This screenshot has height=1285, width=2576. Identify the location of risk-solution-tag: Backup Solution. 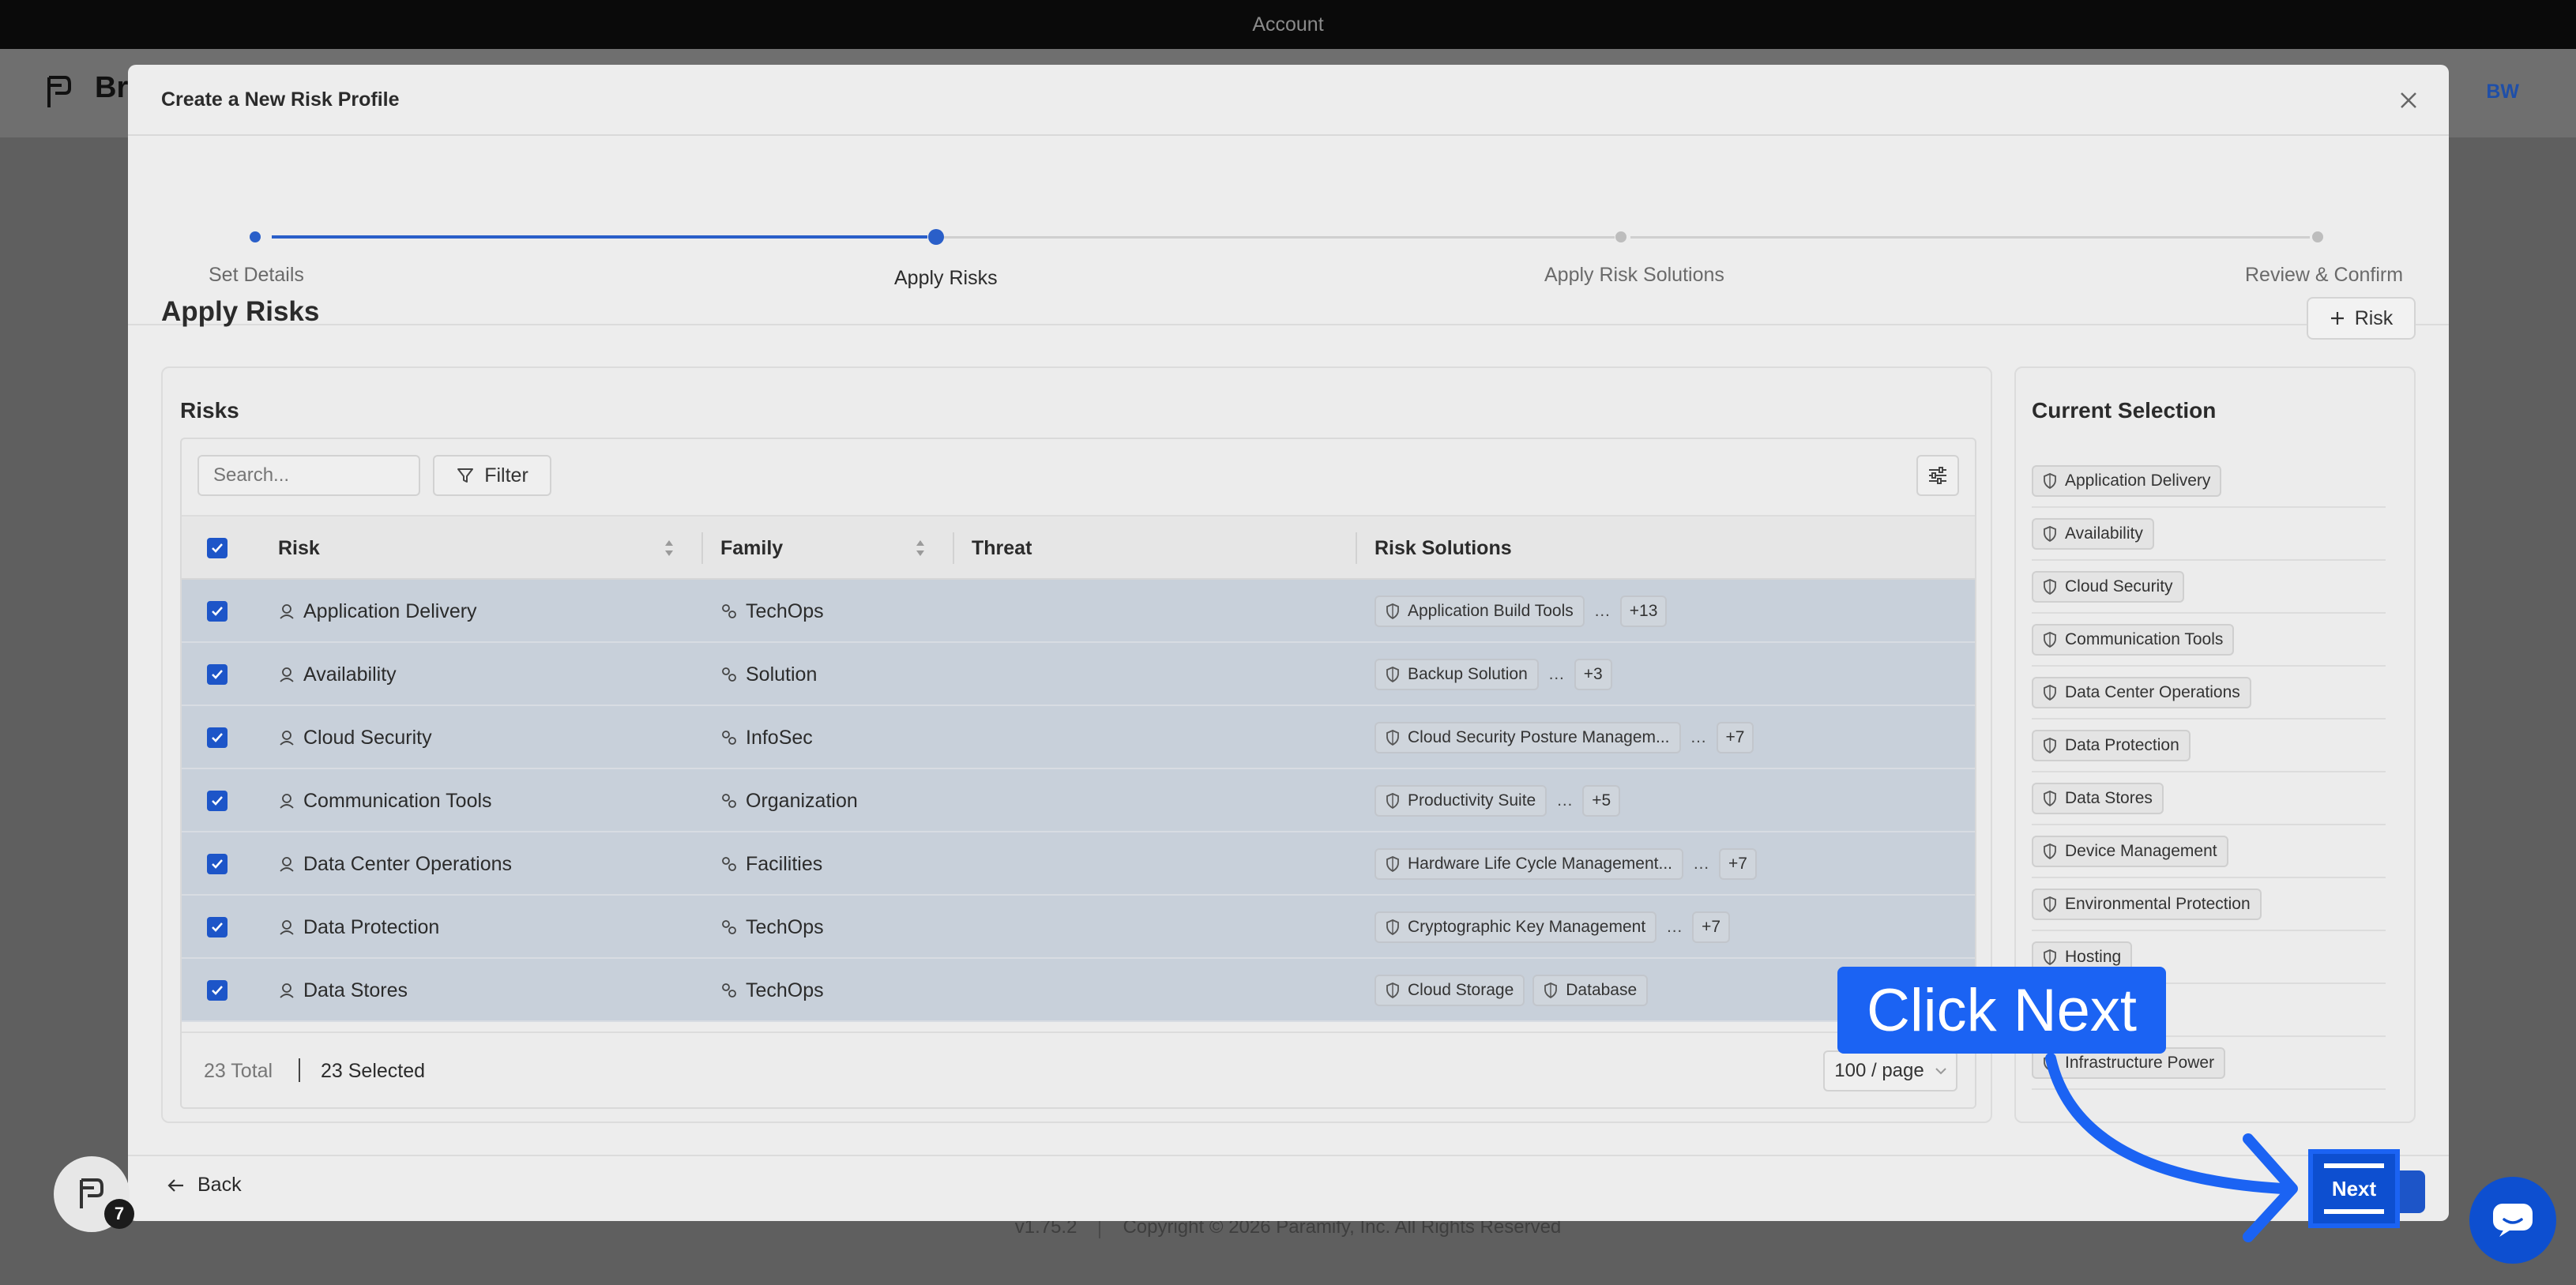
(1457, 674).